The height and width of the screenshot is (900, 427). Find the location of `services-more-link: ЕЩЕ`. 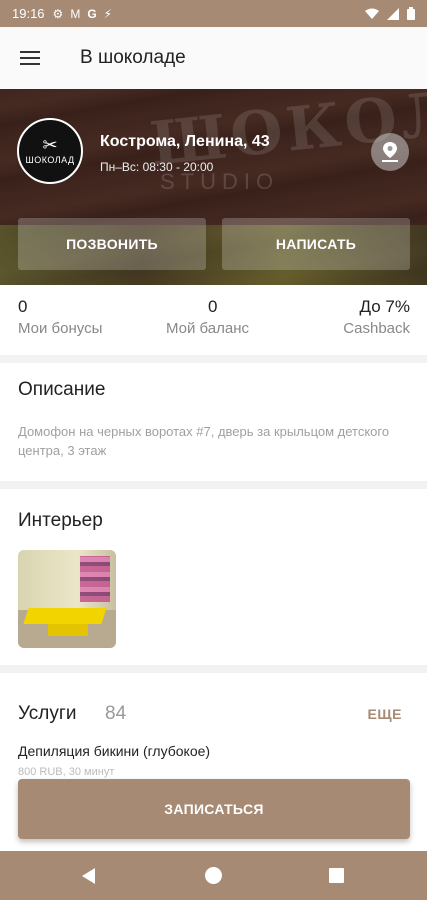

services-more-link: ЕЩЕ is located at coordinates (385, 714).